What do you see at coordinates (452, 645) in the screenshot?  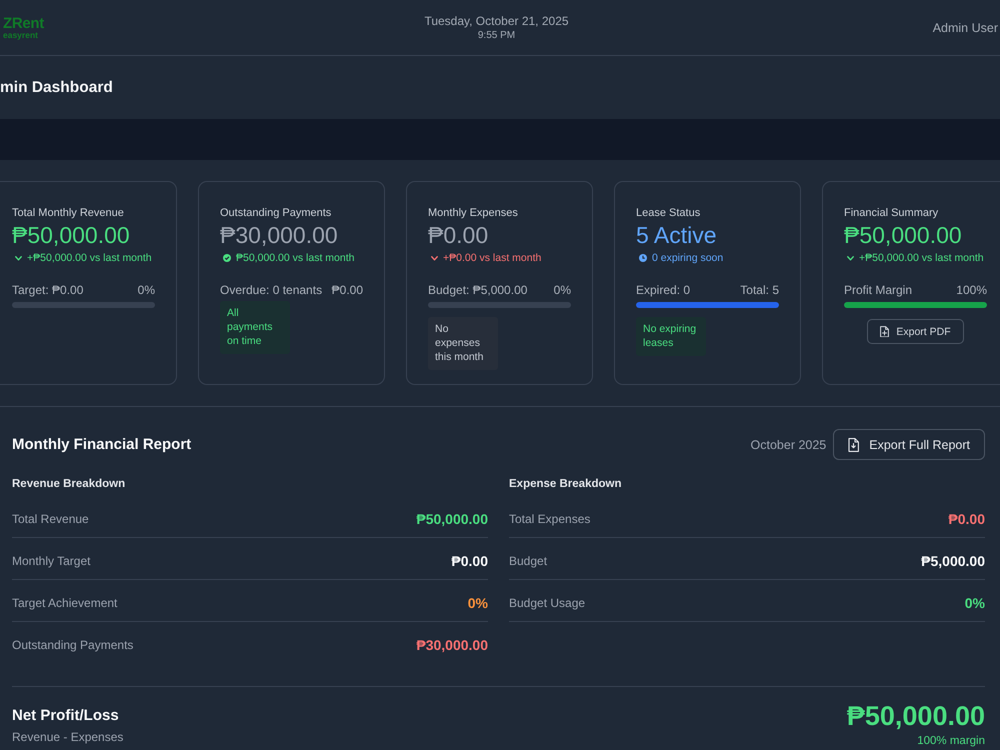 I see `row-value: ₱30,000.00` at bounding box center [452, 645].